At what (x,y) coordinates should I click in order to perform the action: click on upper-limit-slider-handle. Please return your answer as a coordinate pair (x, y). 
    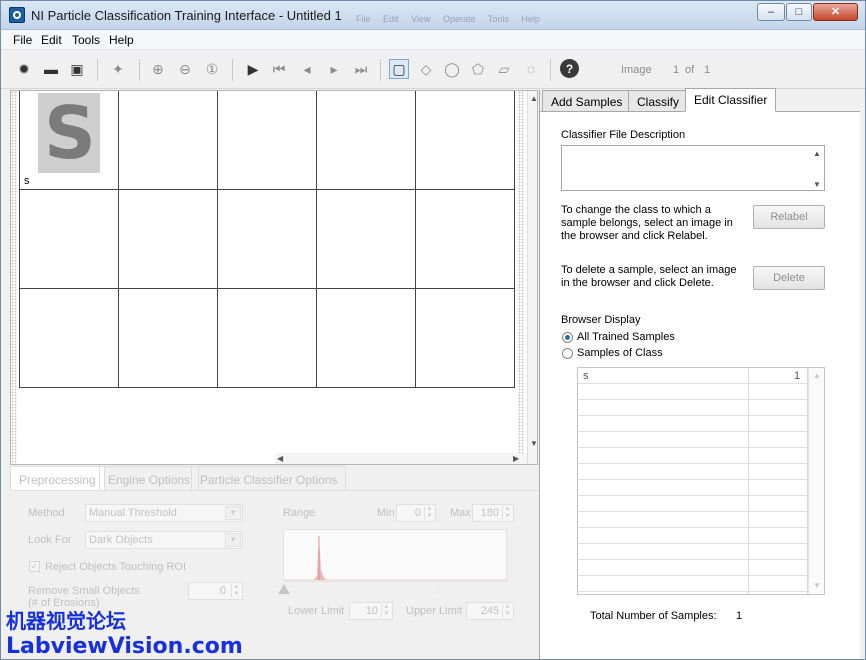
    Looking at the image, I should click on (439, 589).